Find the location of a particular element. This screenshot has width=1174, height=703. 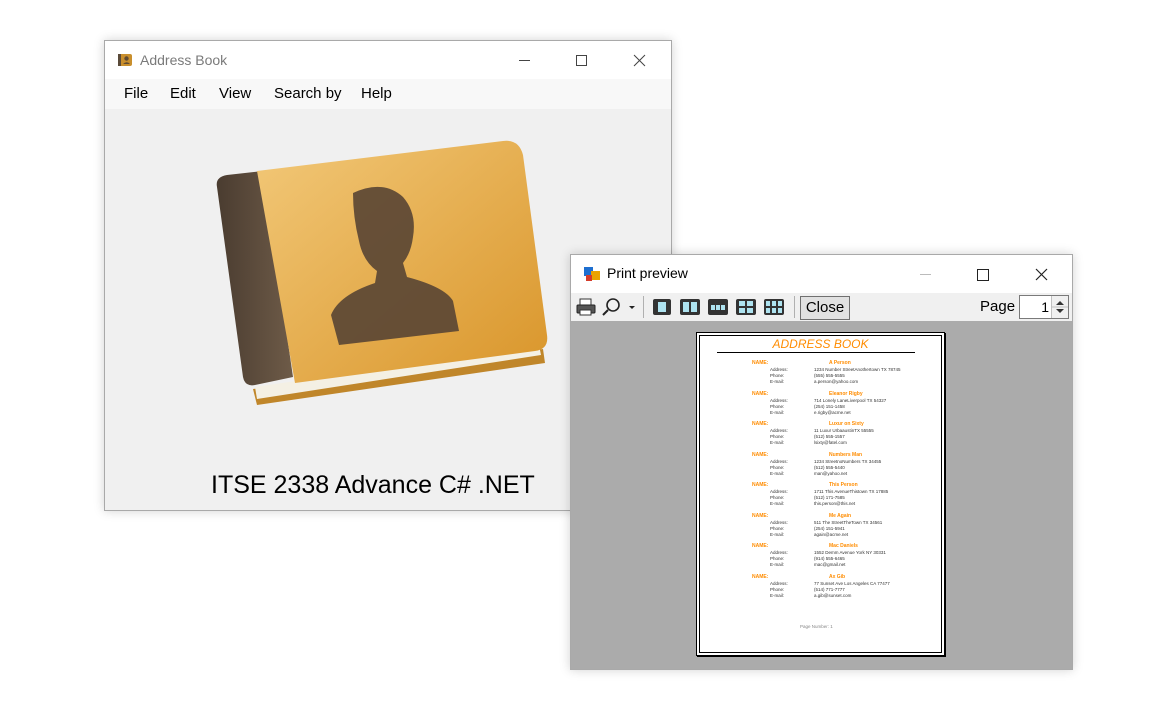

entry-email: again@acme.net is located at coordinates (831, 534).